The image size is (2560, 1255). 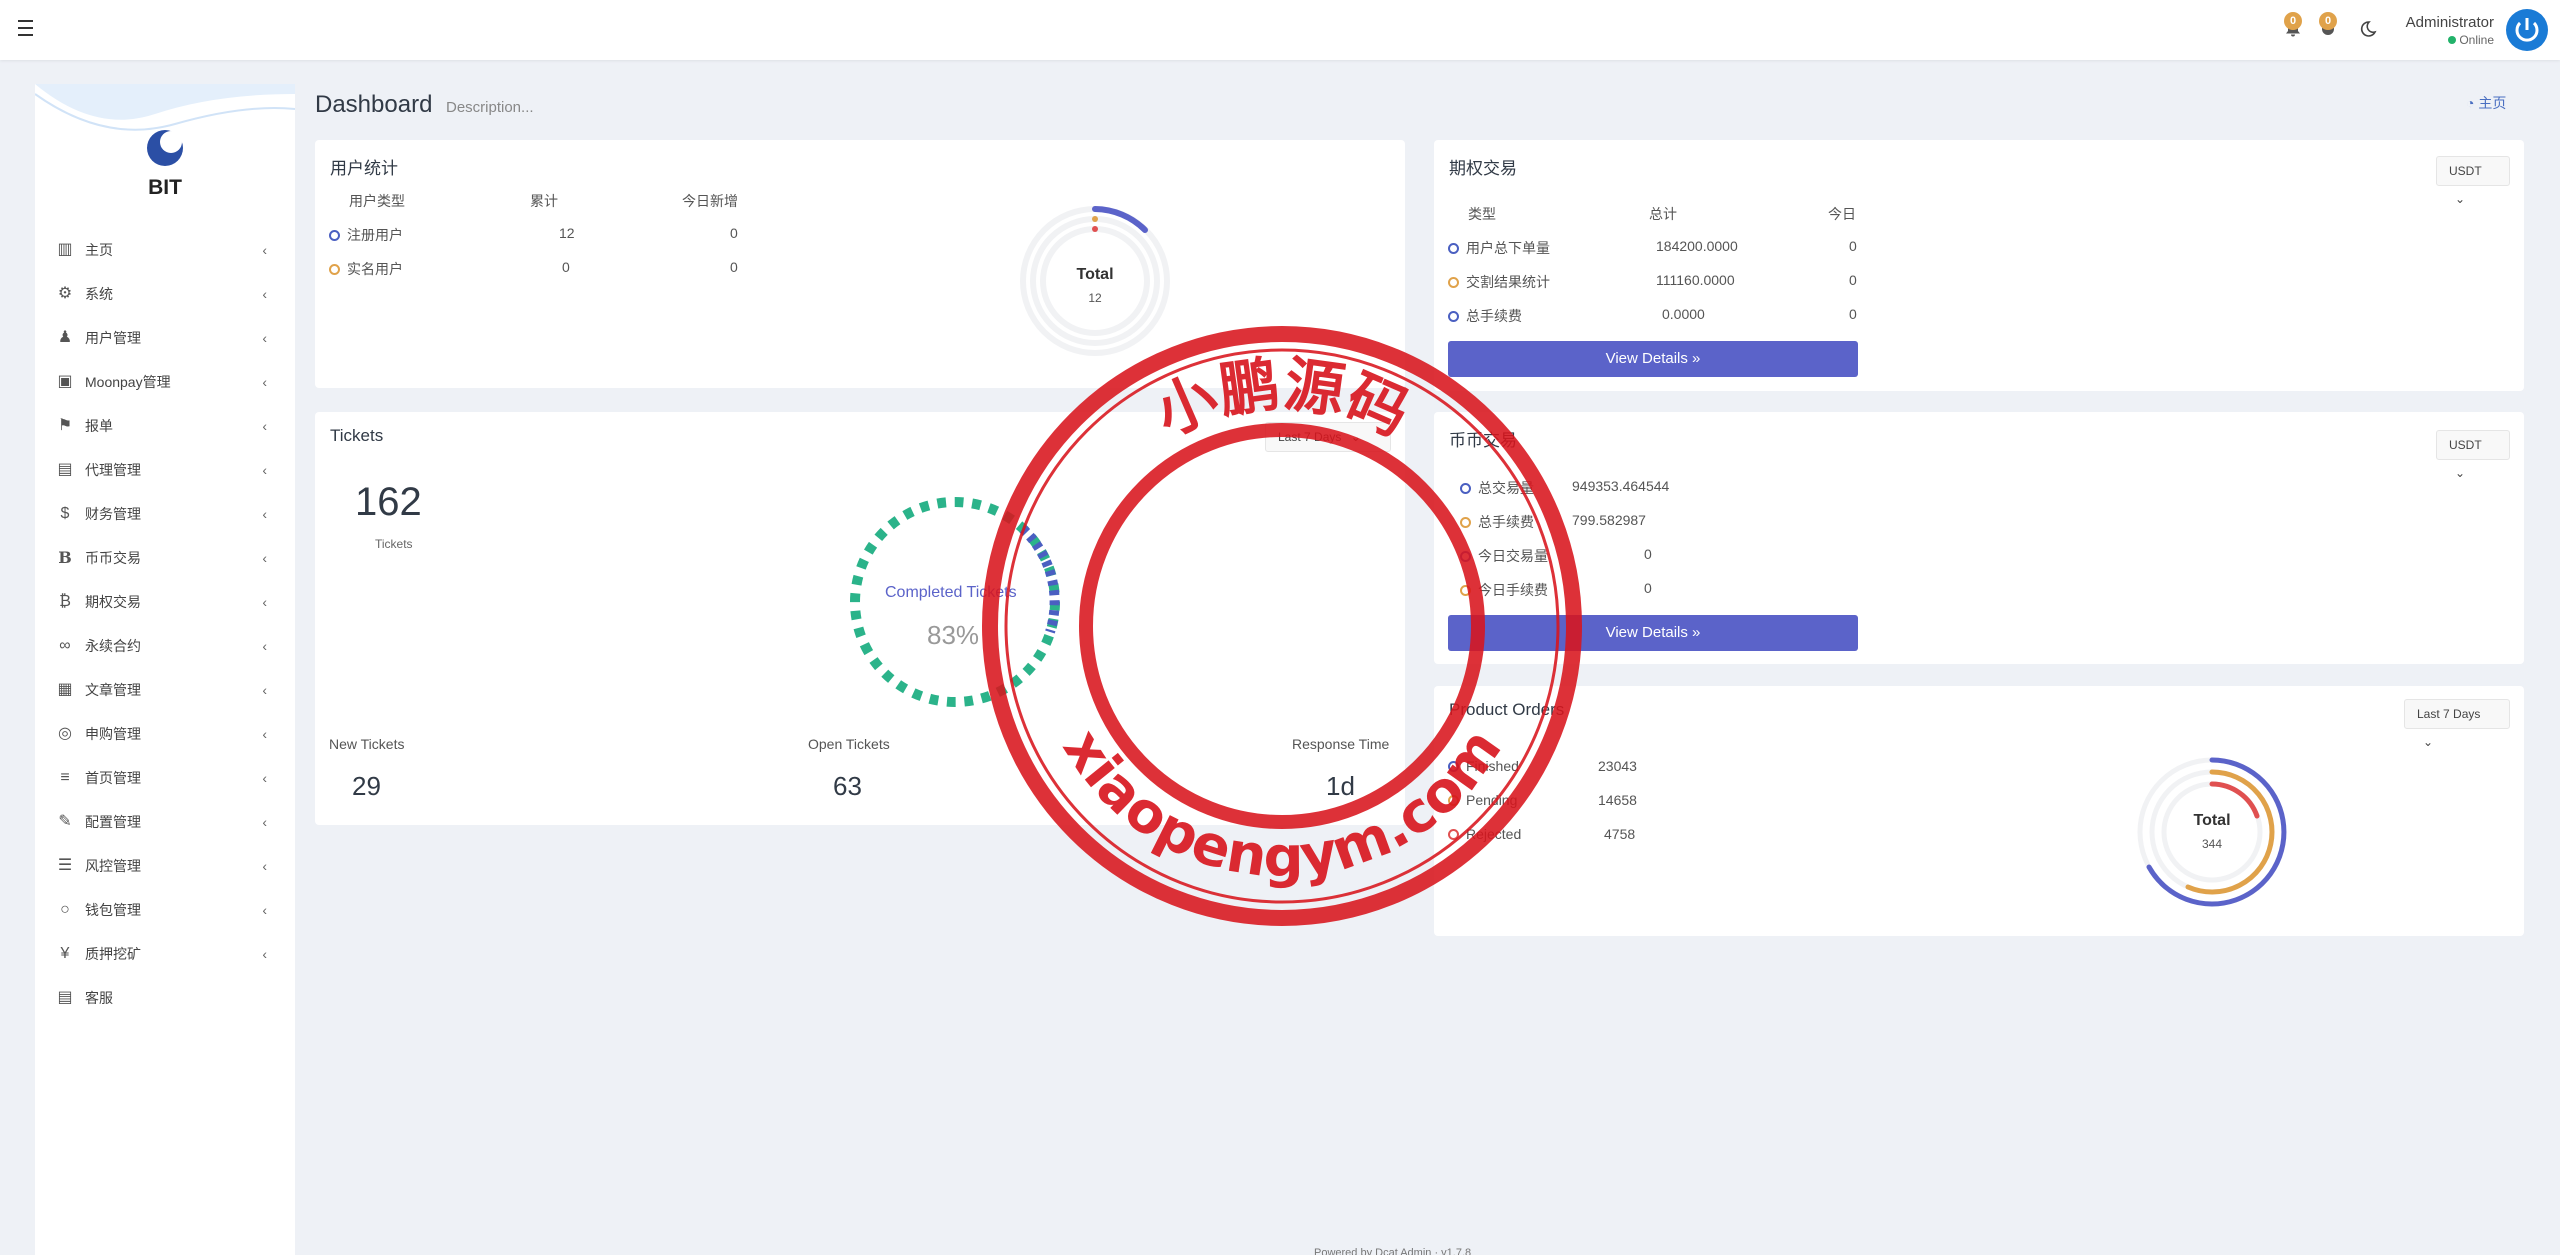 I want to click on dollar-icon: $, so click(x=65, y=513).